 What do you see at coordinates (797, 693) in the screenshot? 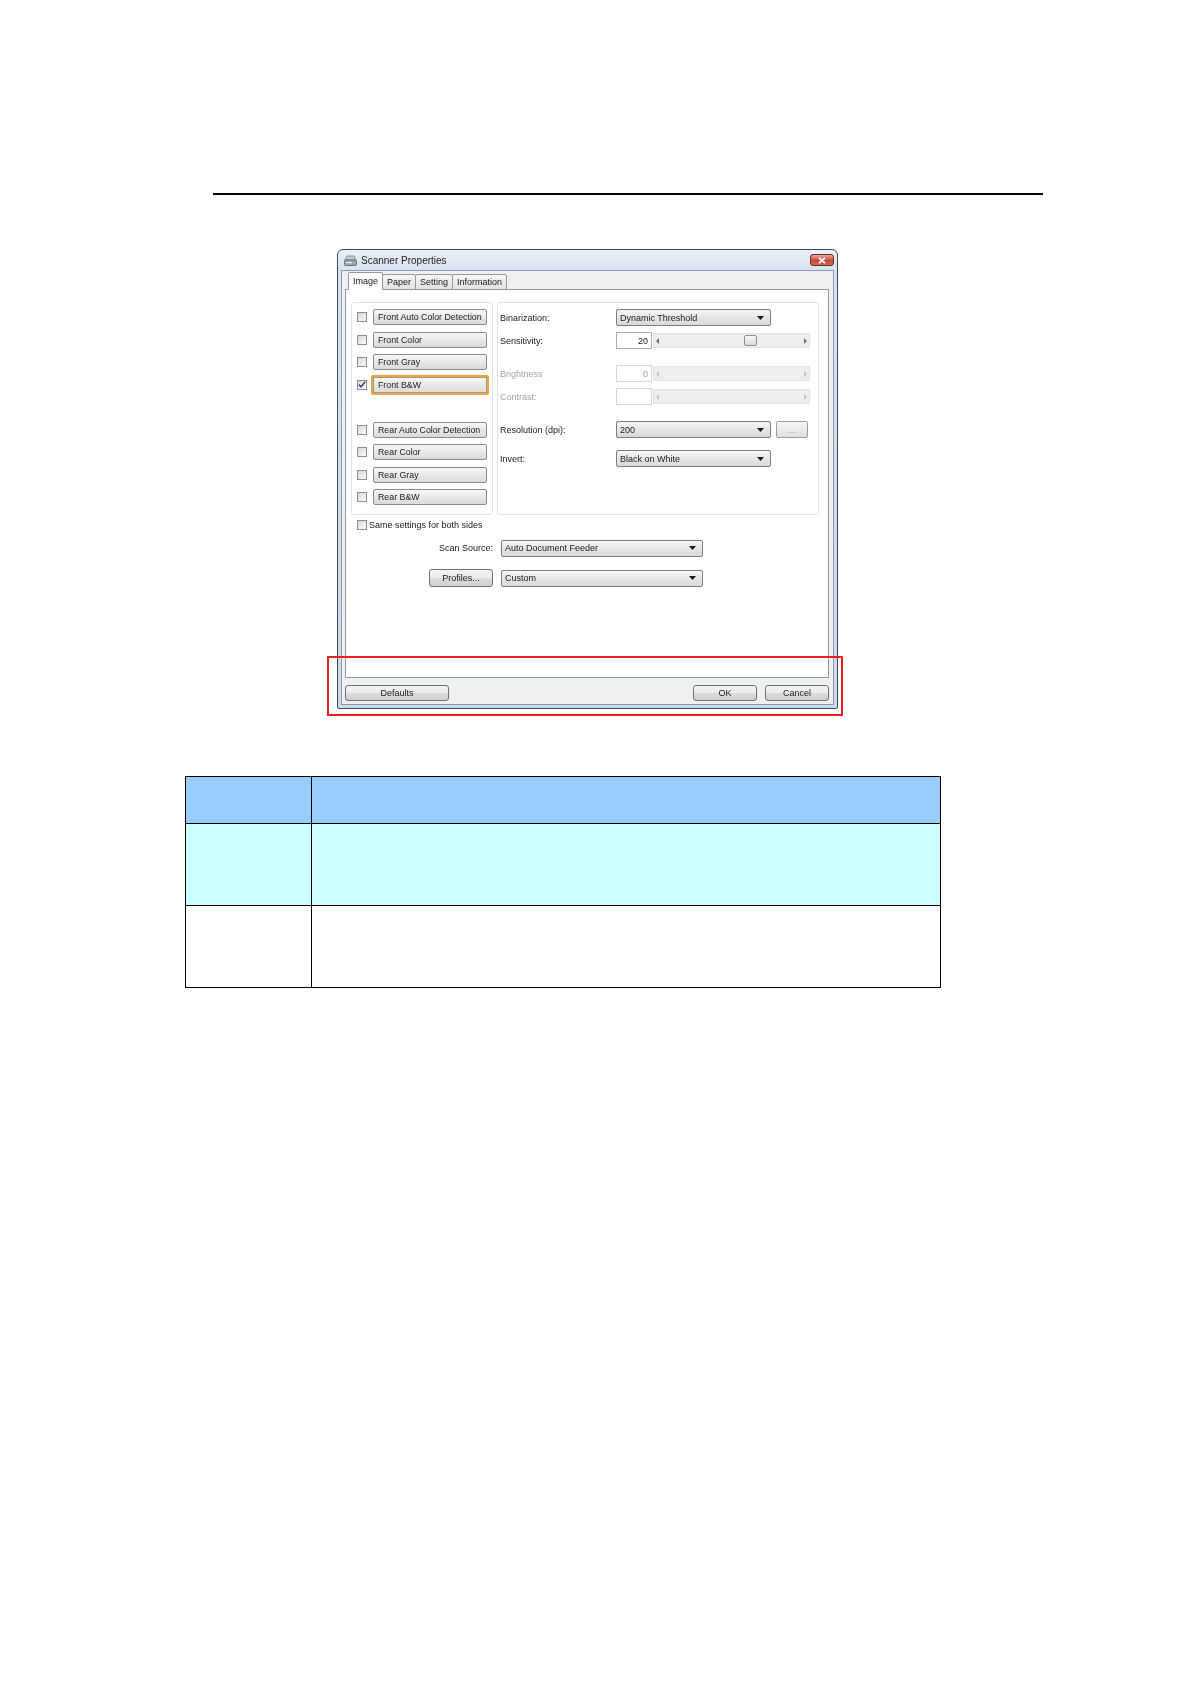
I see `dialog-button: Cancel` at bounding box center [797, 693].